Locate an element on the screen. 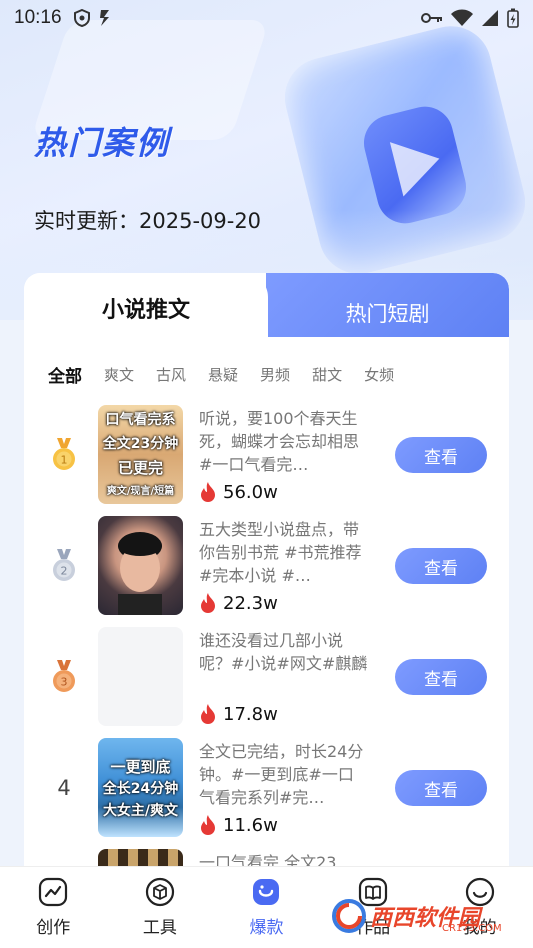  nav-label: 创作 is located at coordinates (53, 928).